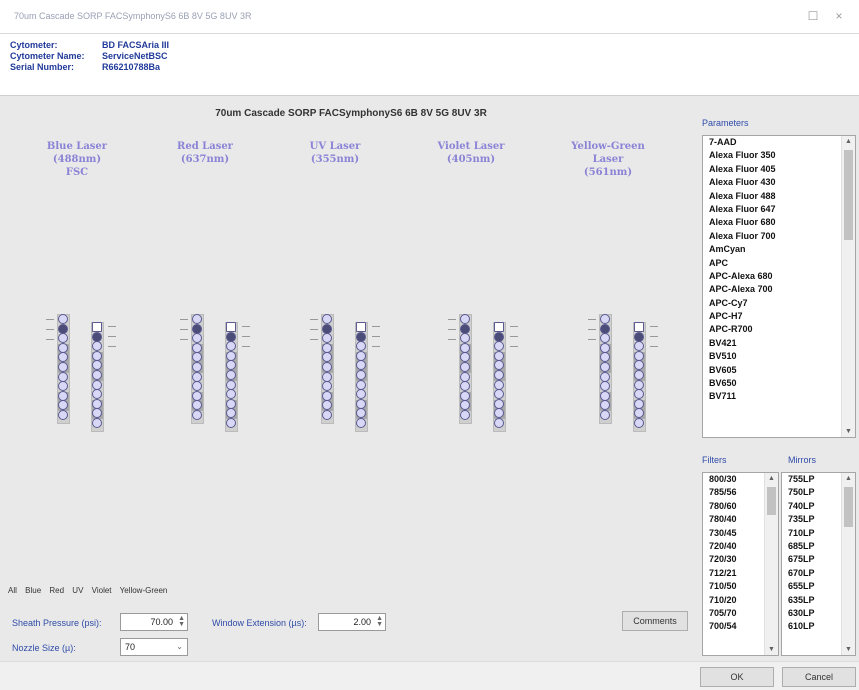 The image size is (859, 690). What do you see at coordinates (848, 649) in the screenshot?
I see `scroll-down-icon: ▼` at bounding box center [848, 649].